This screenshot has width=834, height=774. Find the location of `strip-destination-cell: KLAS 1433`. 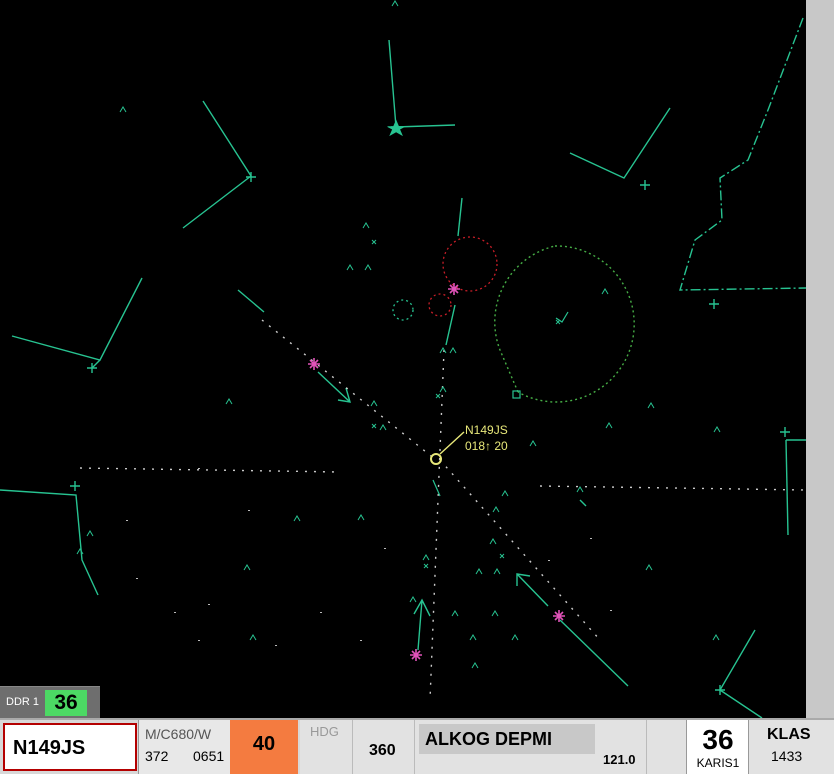

strip-destination-cell: KLAS 1433 is located at coordinates (791, 747).